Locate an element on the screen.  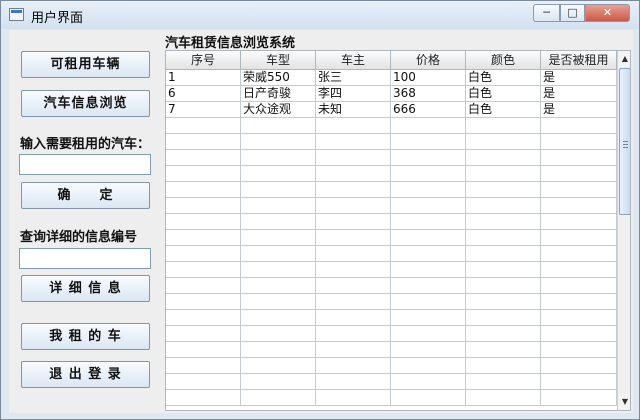
table-cell-id: 1 is located at coordinates (203, 77).